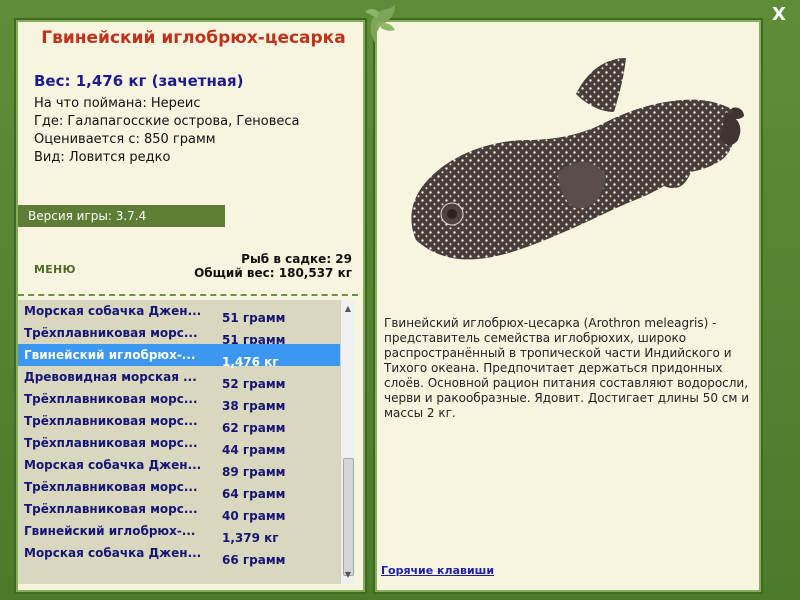 This screenshot has width=800, height=600. What do you see at coordinates (55, 269) in the screenshot?
I see `menu-button: МЕНЮ` at bounding box center [55, 269].